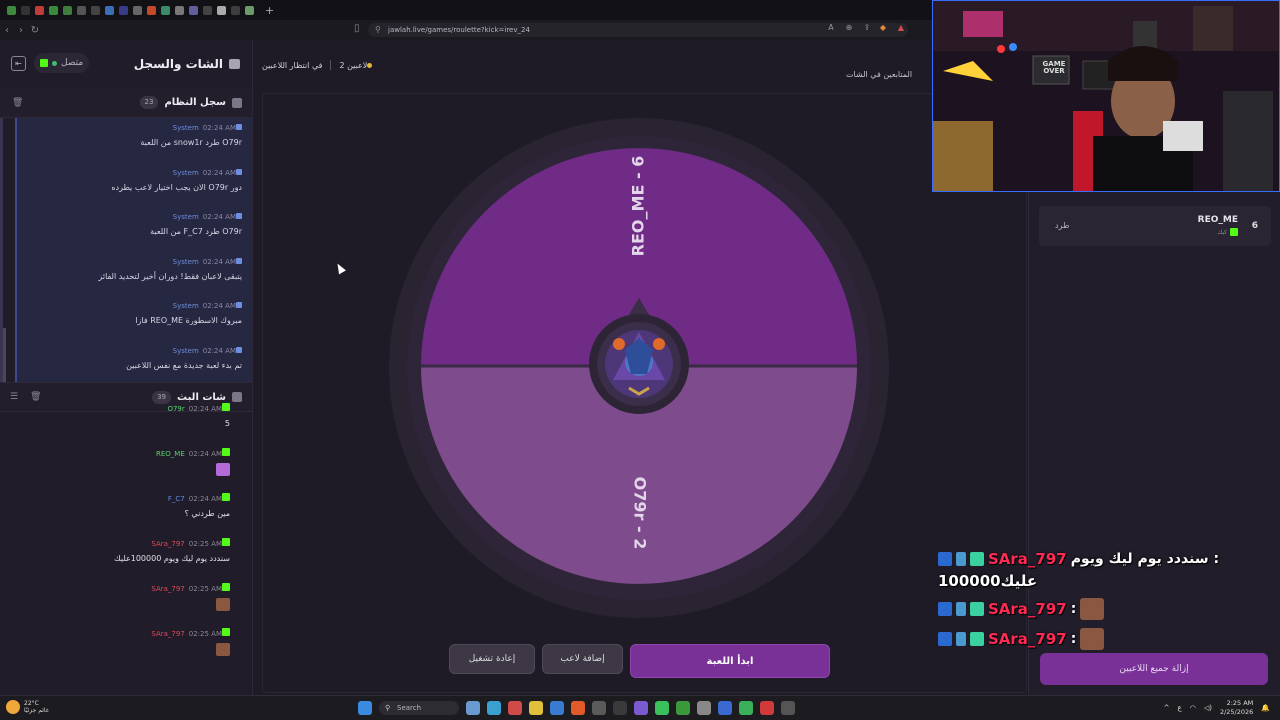 The height and width of the screenshot is (720, 1280). What do you see at coordinates (1265, 708) in the screenshot?
I see `notification-bell-icon: 🔔` at bounding box center [1265, 708].